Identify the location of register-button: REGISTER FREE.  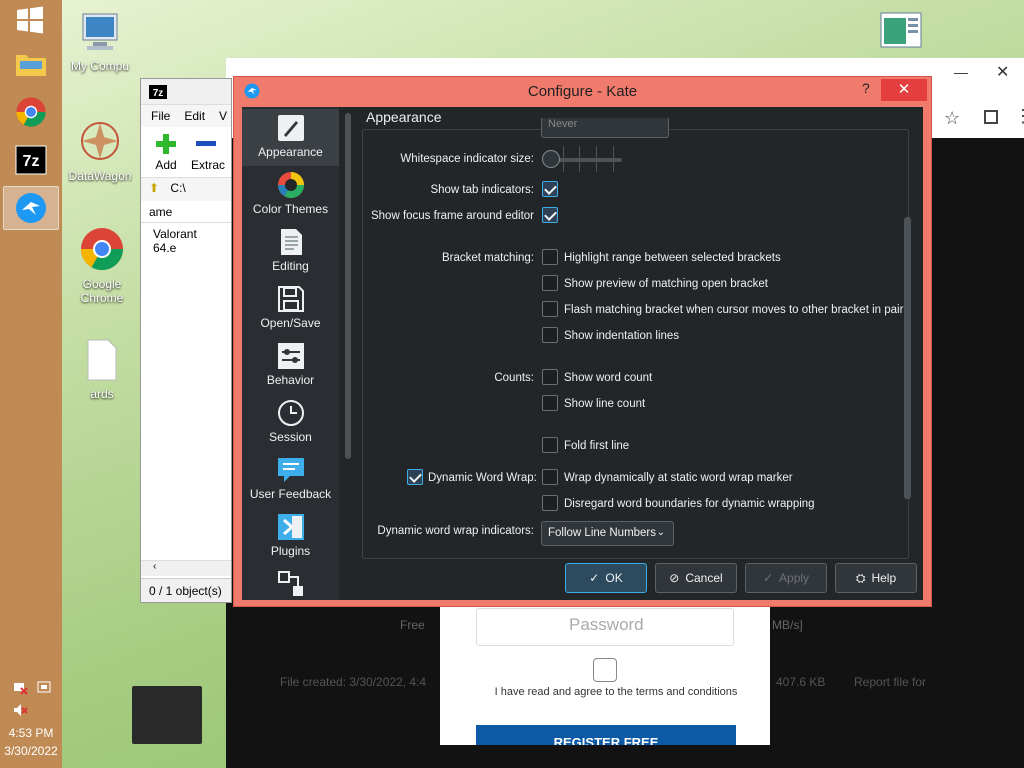
(606, 735).